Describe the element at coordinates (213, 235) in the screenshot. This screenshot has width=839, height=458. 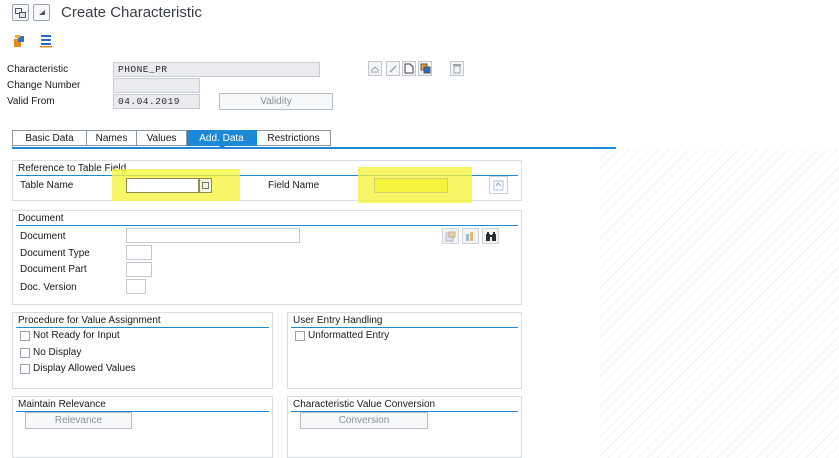
I see `document-field` at that location.